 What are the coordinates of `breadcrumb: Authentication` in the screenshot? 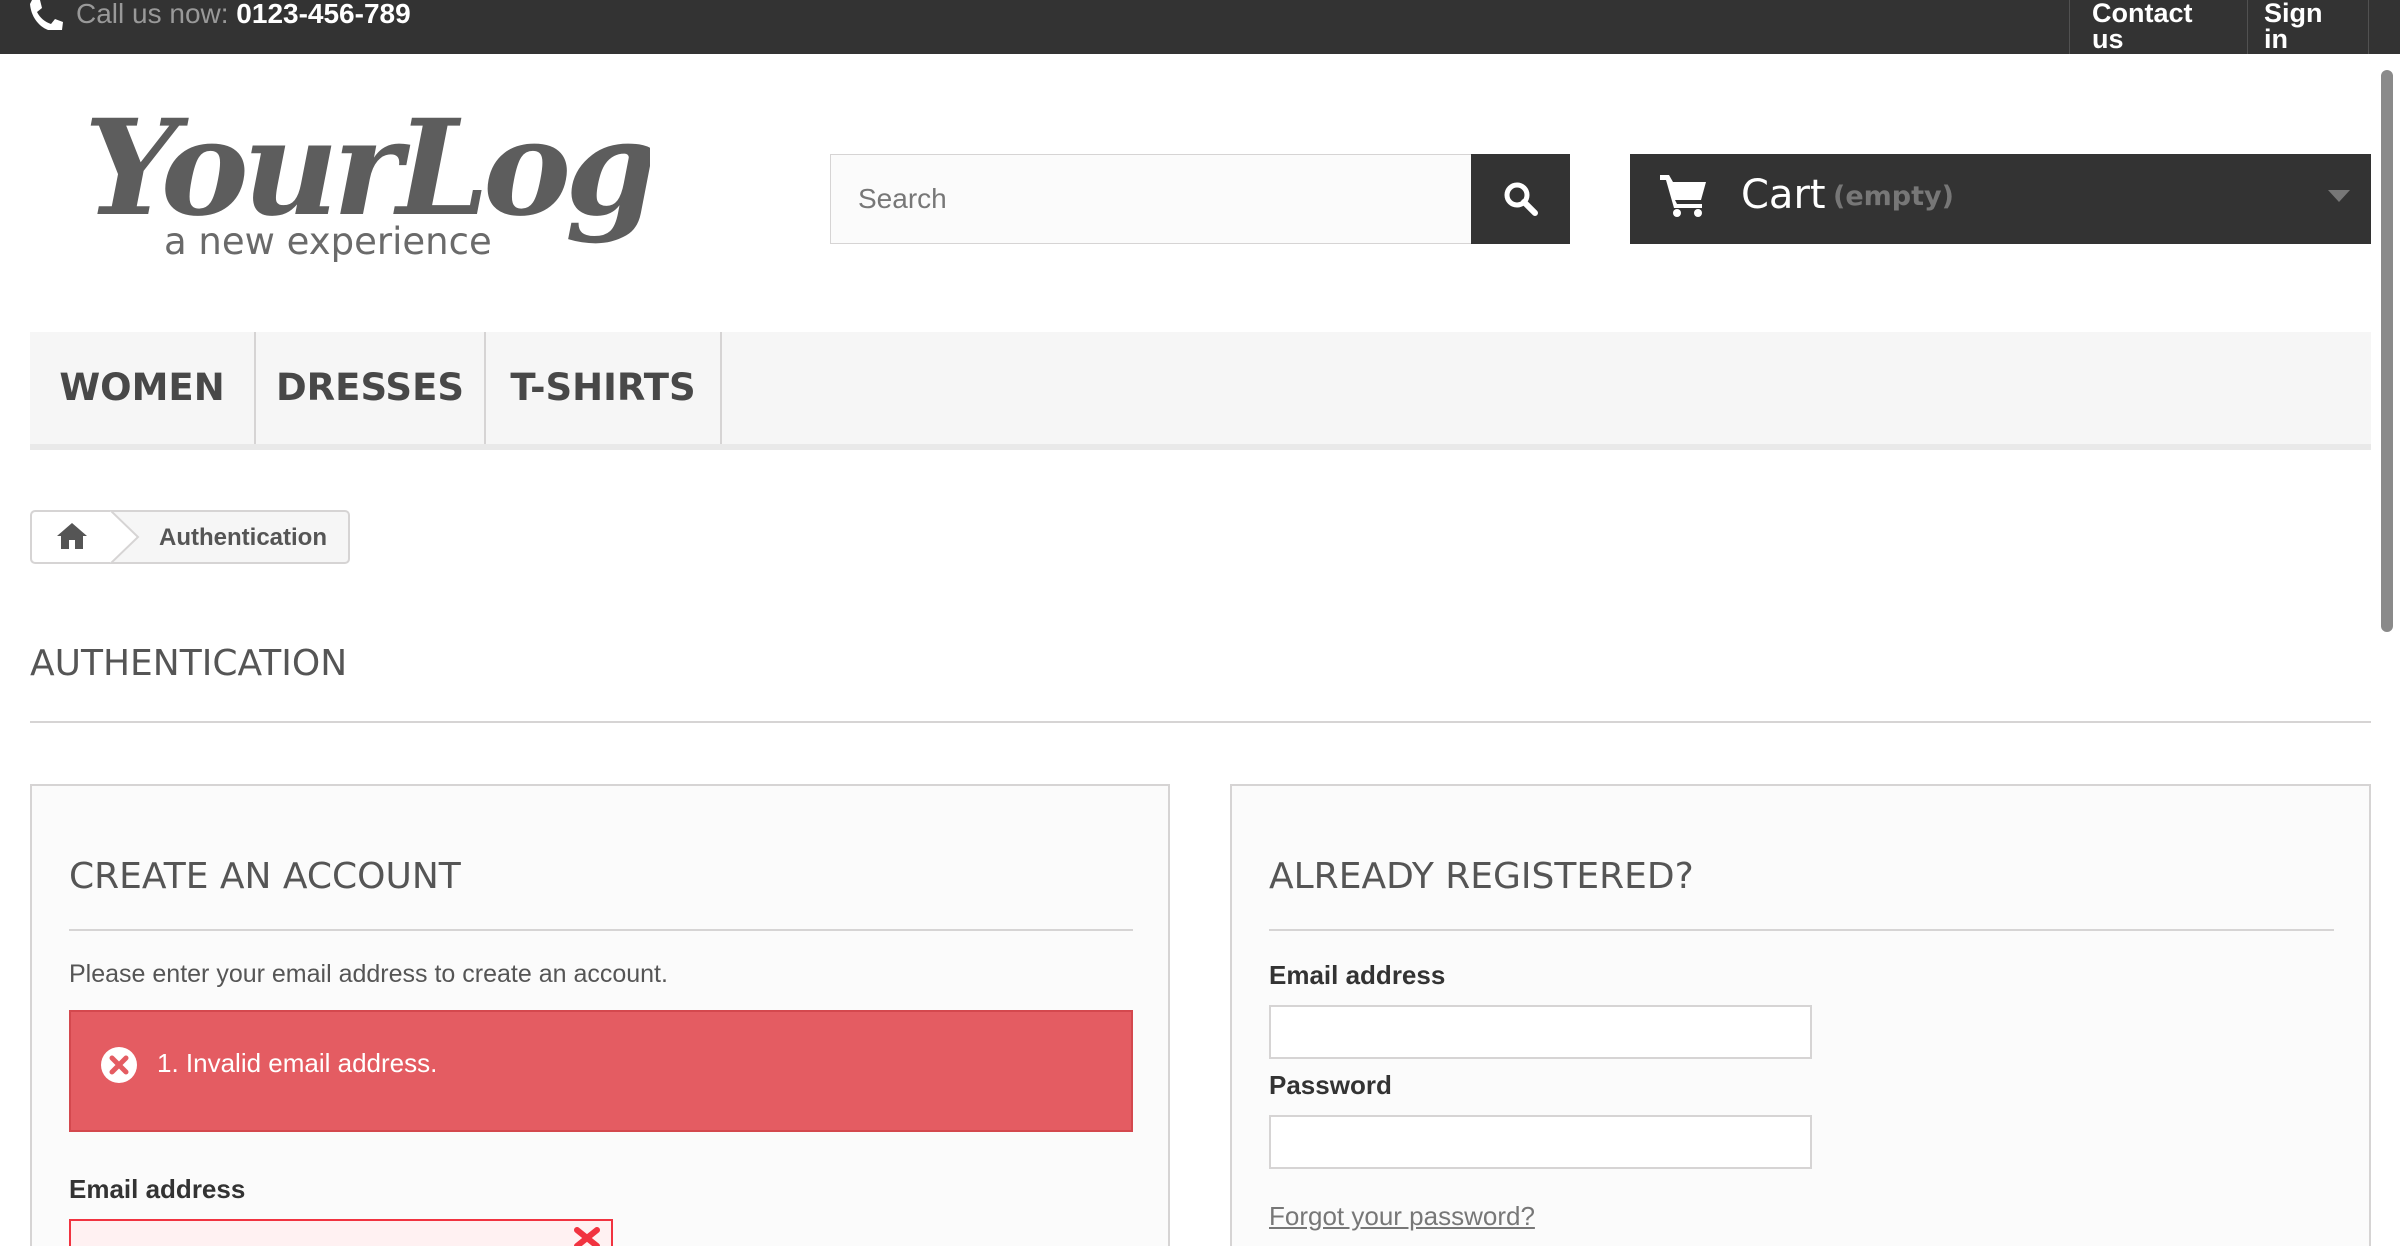 It's located at (190, 537).